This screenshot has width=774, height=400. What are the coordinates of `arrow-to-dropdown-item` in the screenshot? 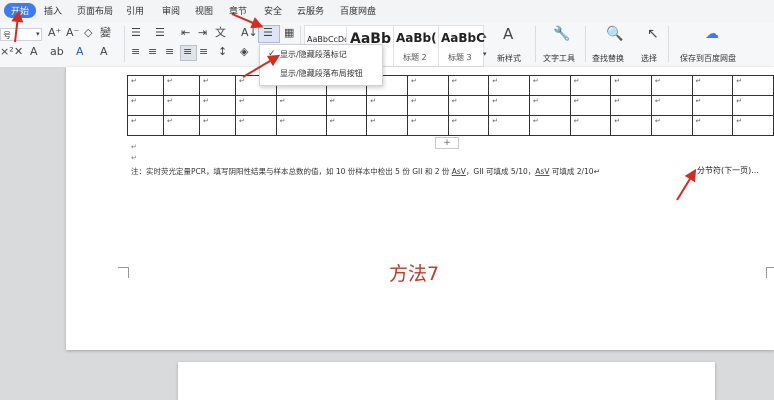 It's located at (261, 66).